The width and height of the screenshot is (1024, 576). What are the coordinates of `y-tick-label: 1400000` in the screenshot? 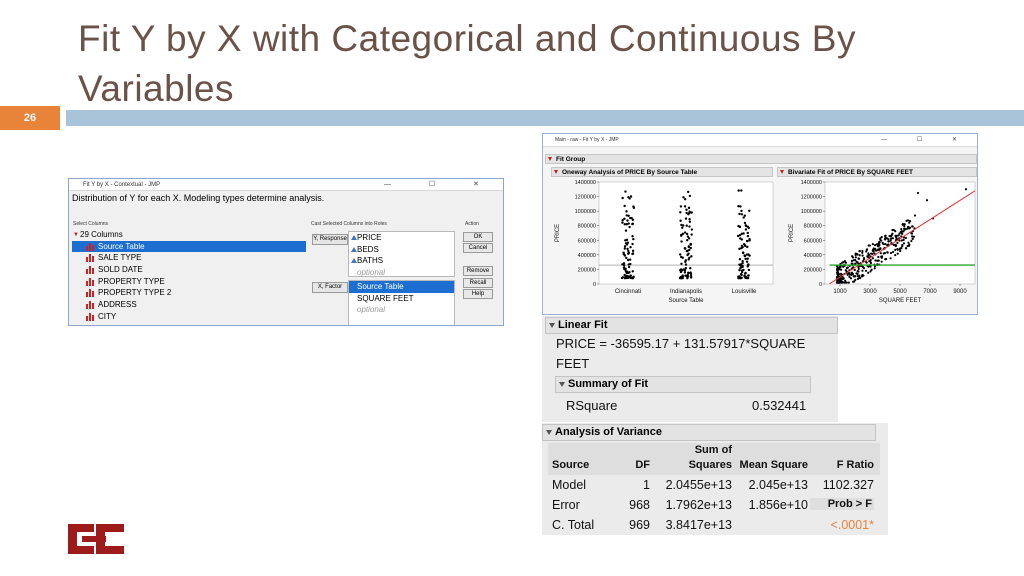 It's located at (811, 183).